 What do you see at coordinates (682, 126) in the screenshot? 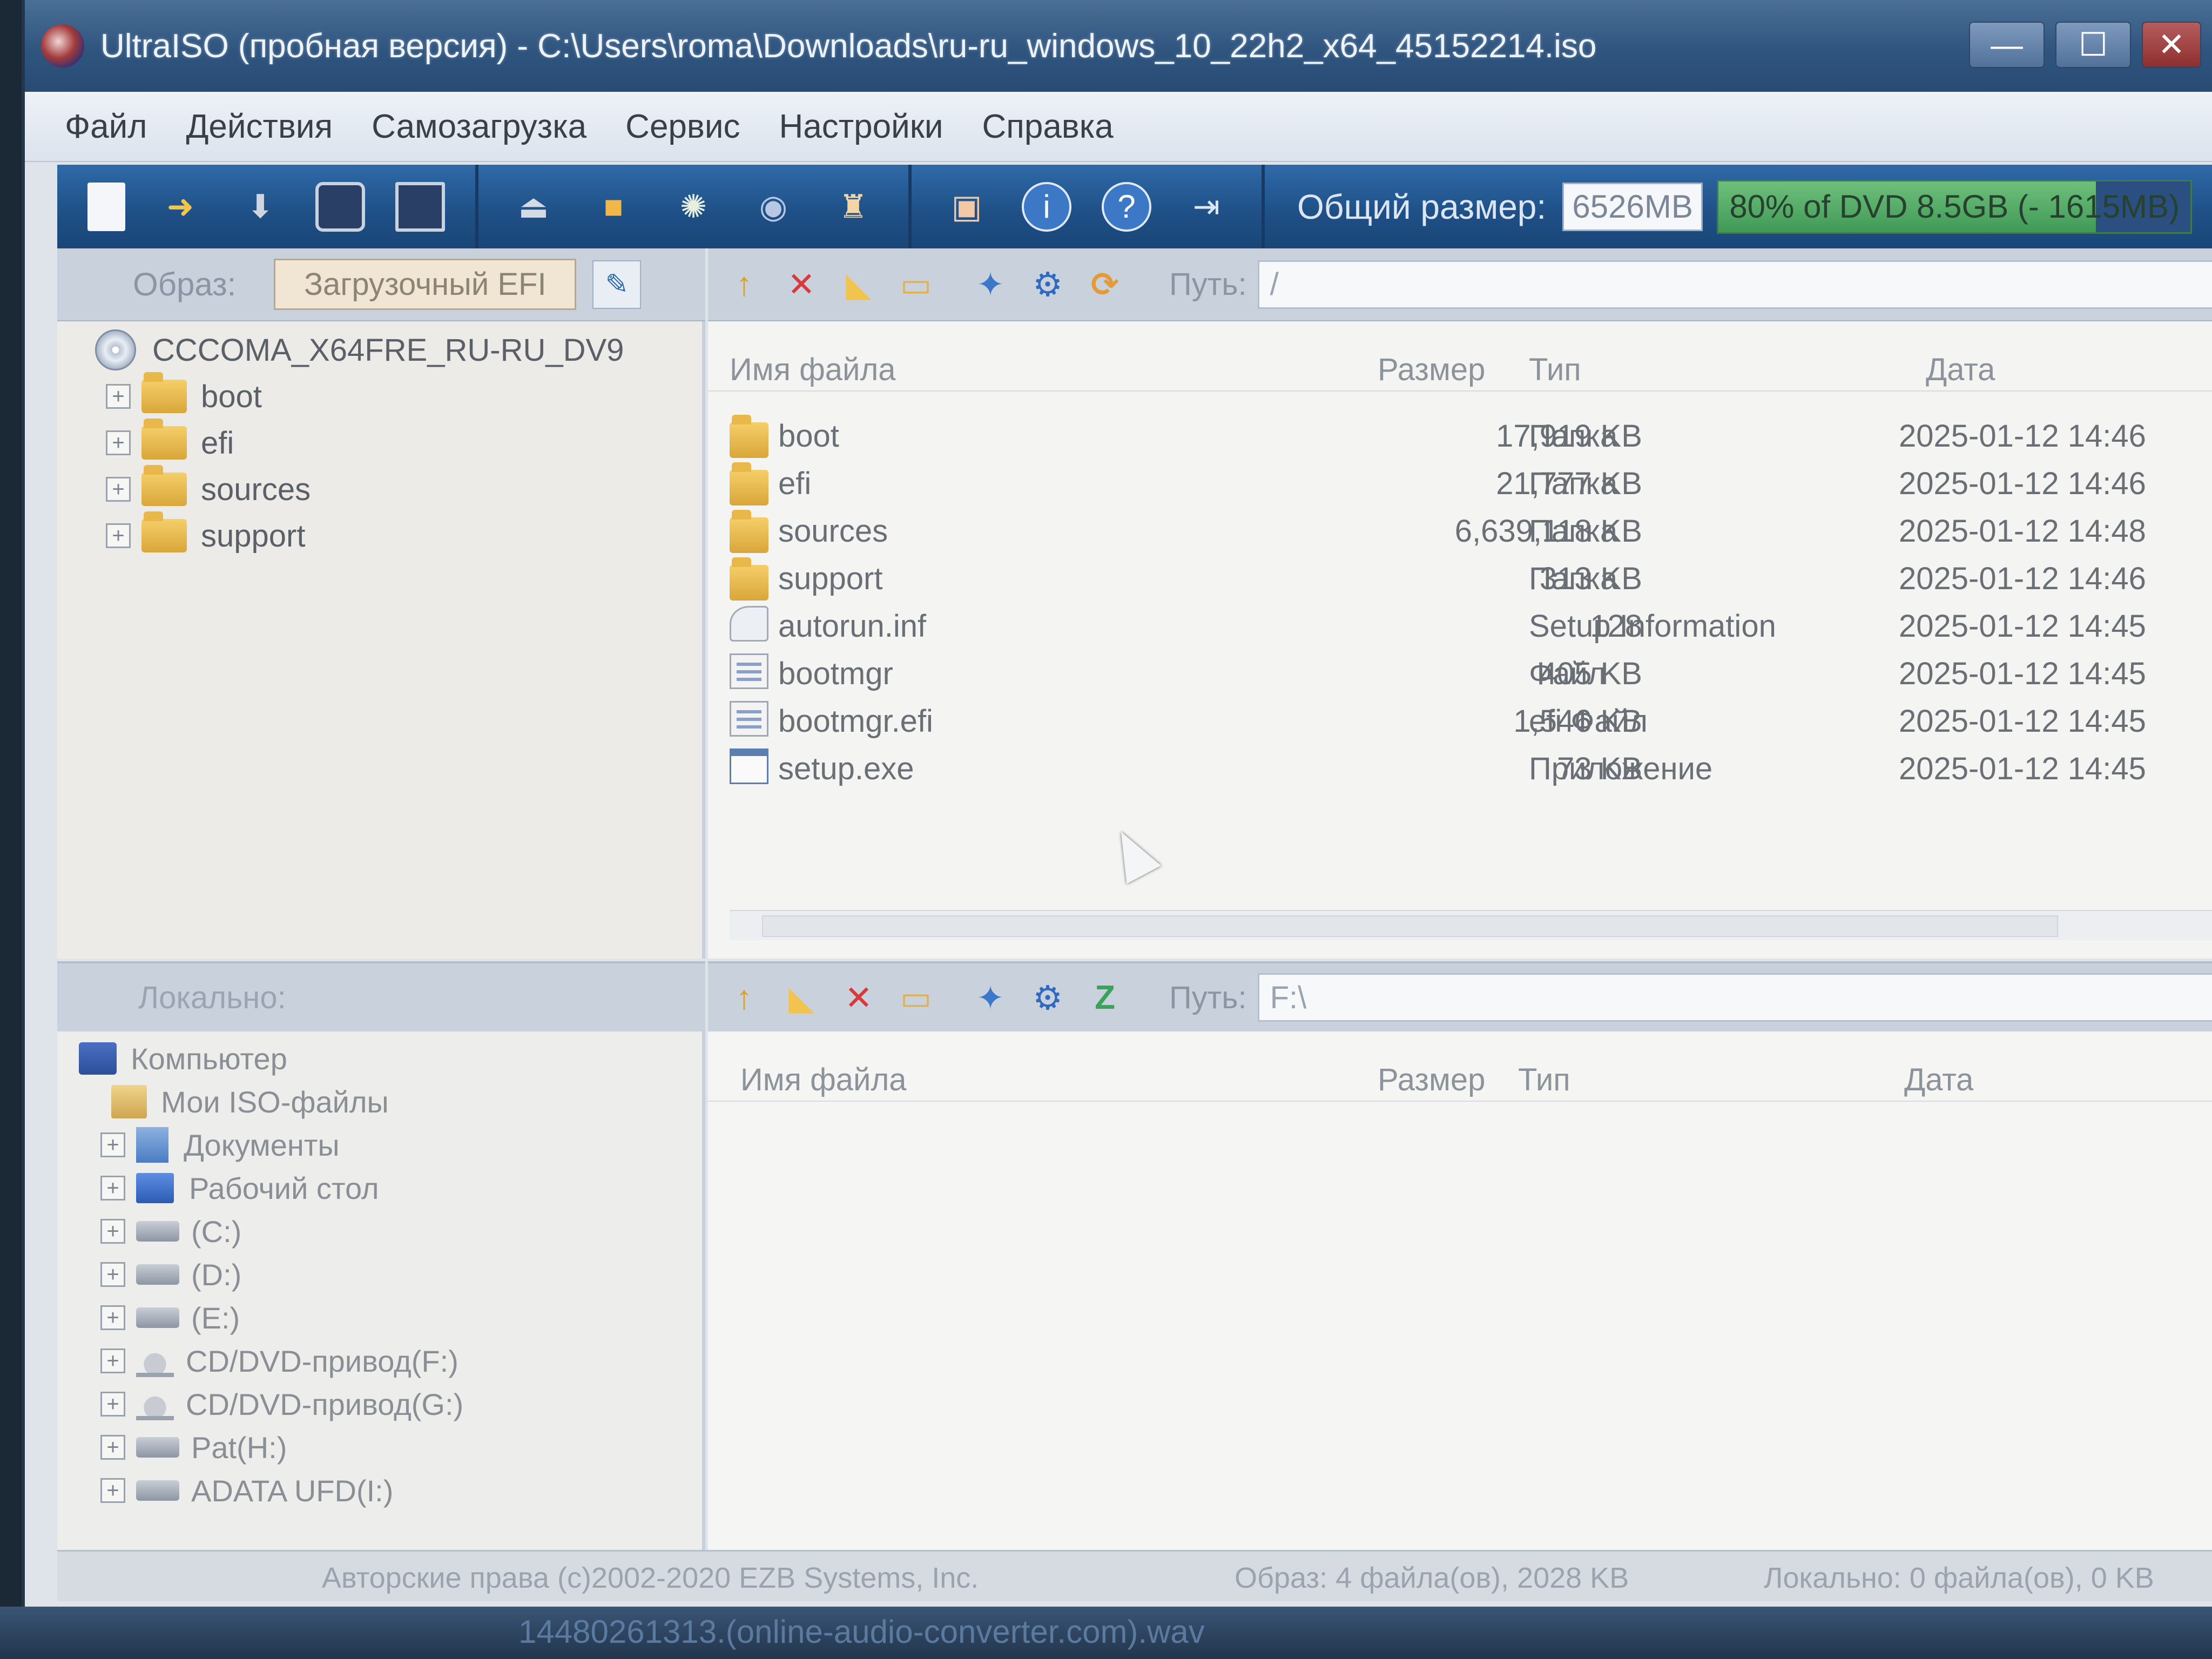
I see `menu-tools: Сервис` at bounding box center [682, 126].